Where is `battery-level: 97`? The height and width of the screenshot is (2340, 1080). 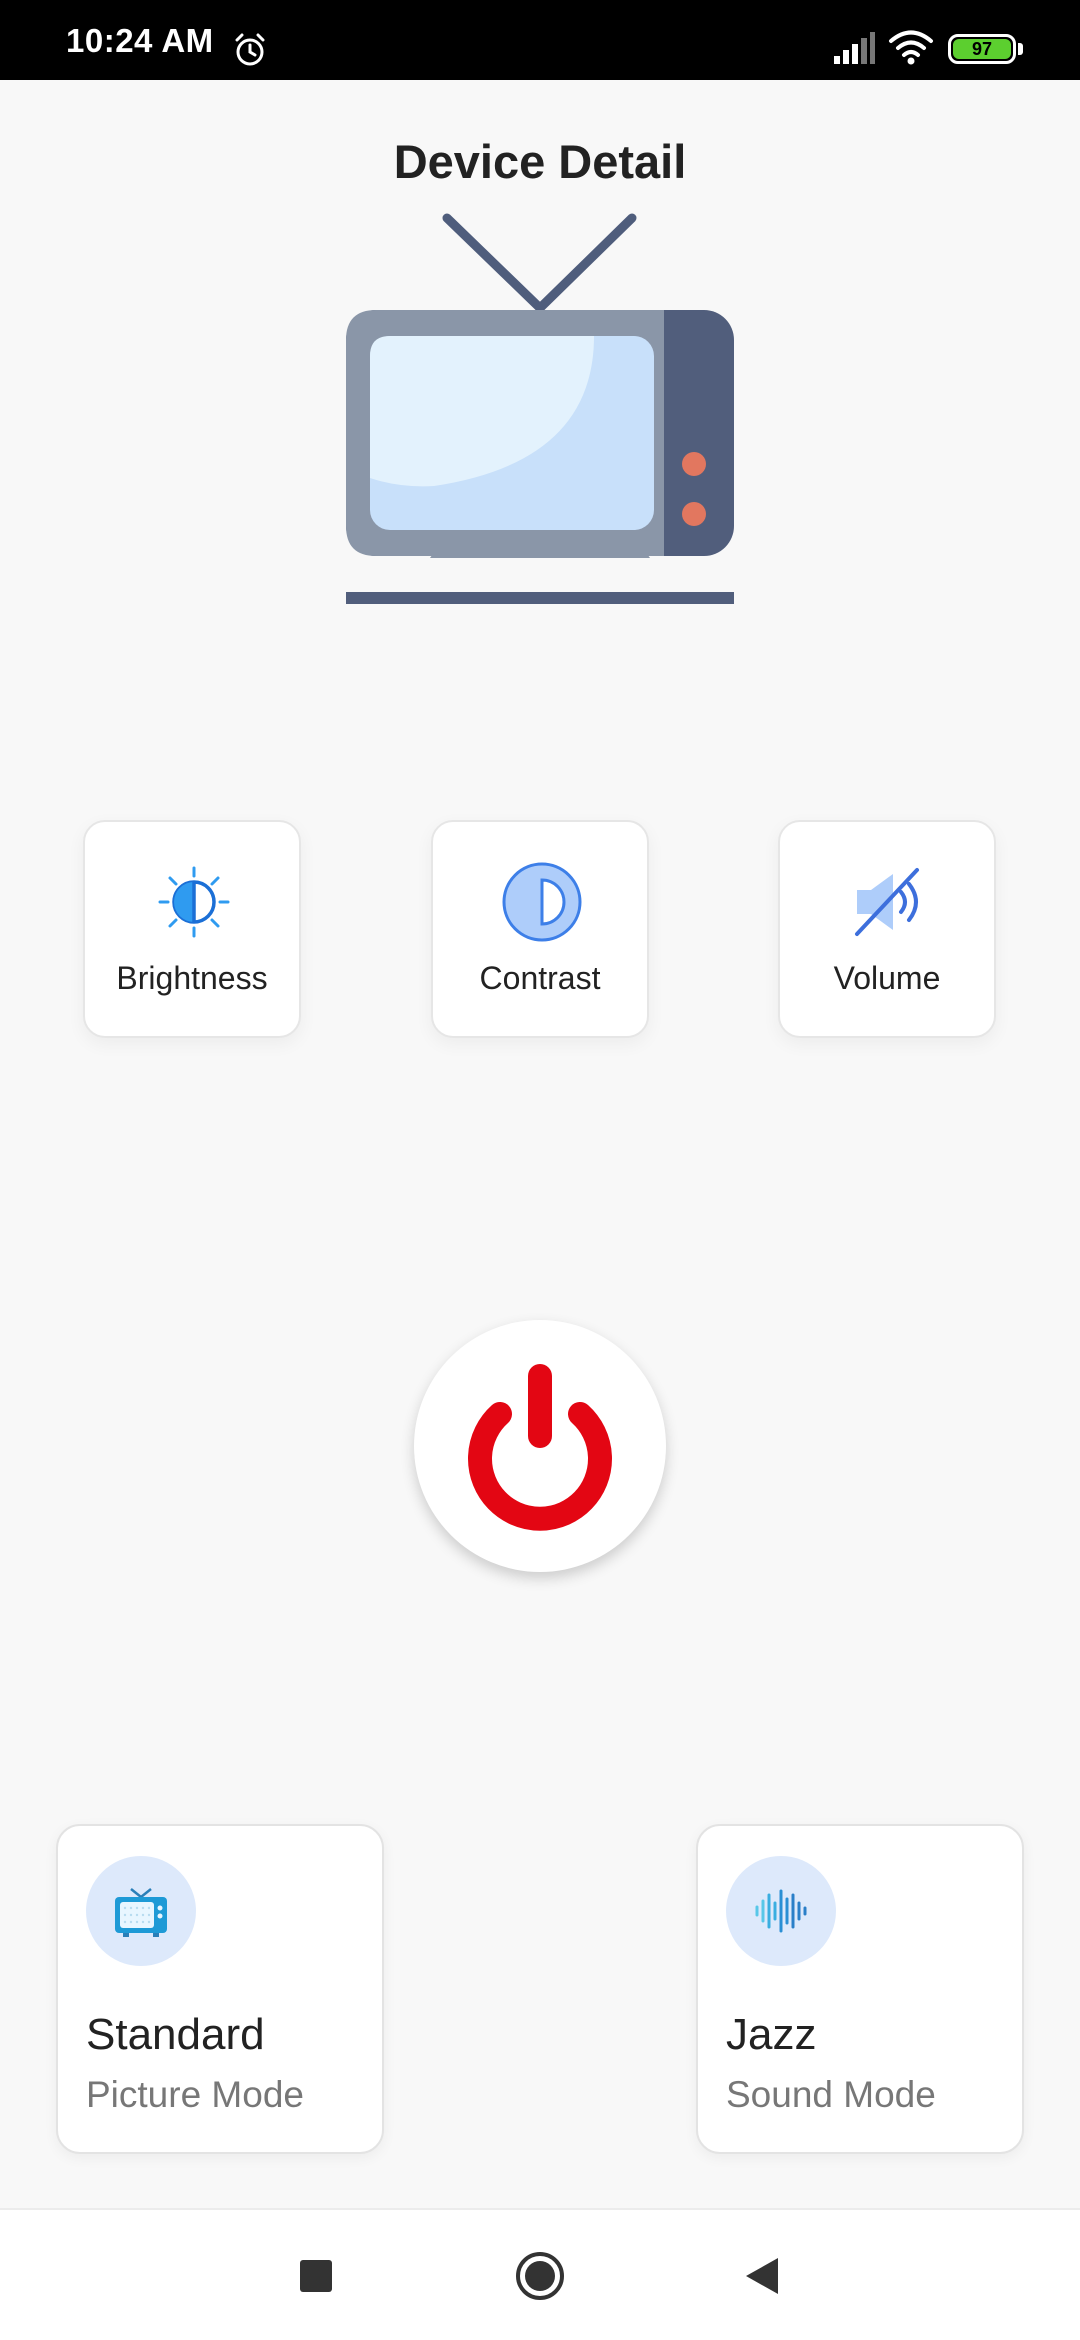 battery-level: 97 is located at coordinates (982, 49).